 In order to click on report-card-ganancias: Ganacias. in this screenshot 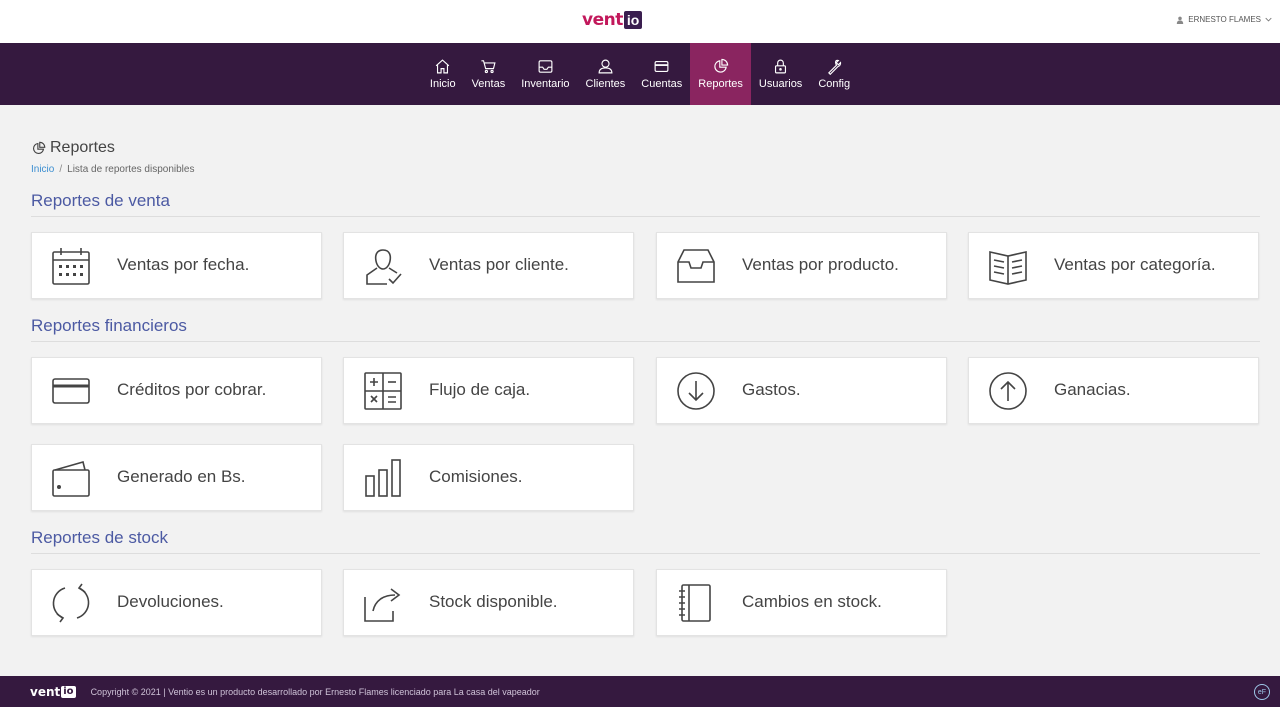, I will do `click(1113, 390)`.